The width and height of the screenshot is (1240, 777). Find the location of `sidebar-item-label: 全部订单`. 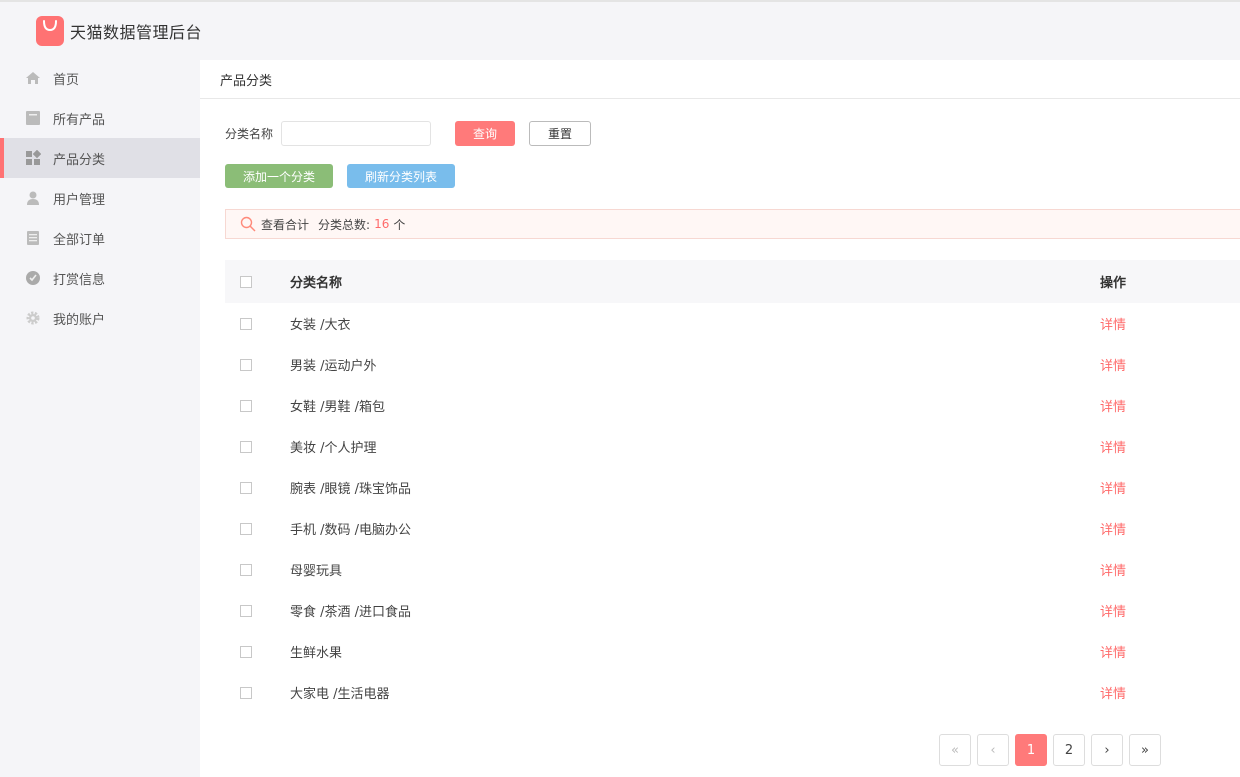

sidebar-item-label: 全部订单 is located at coordinates (79, 240).